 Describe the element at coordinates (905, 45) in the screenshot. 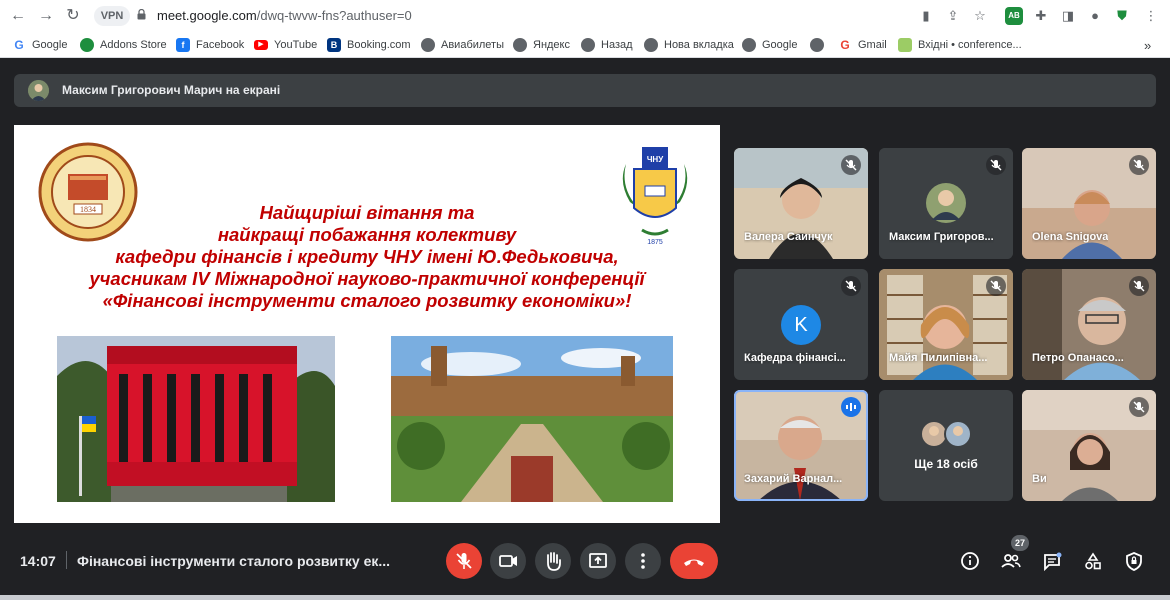

I see `inbox-icon` at that location.